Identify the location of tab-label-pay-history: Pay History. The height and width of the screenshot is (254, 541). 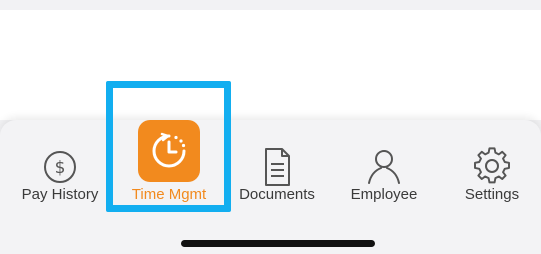
(60, 194).